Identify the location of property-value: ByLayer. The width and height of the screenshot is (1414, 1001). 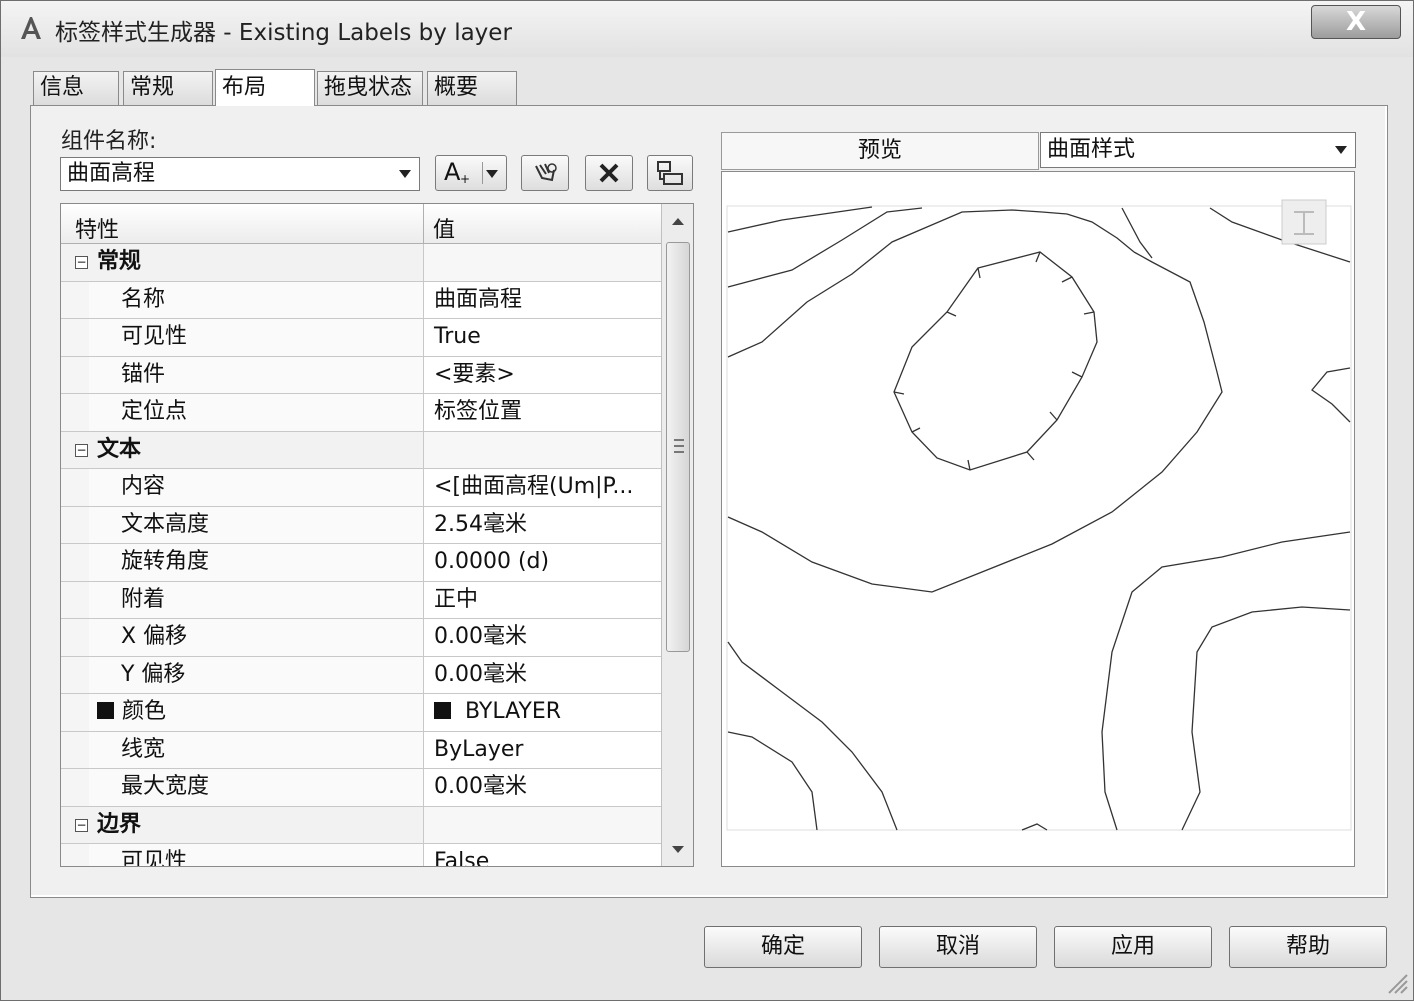
(542, 749).